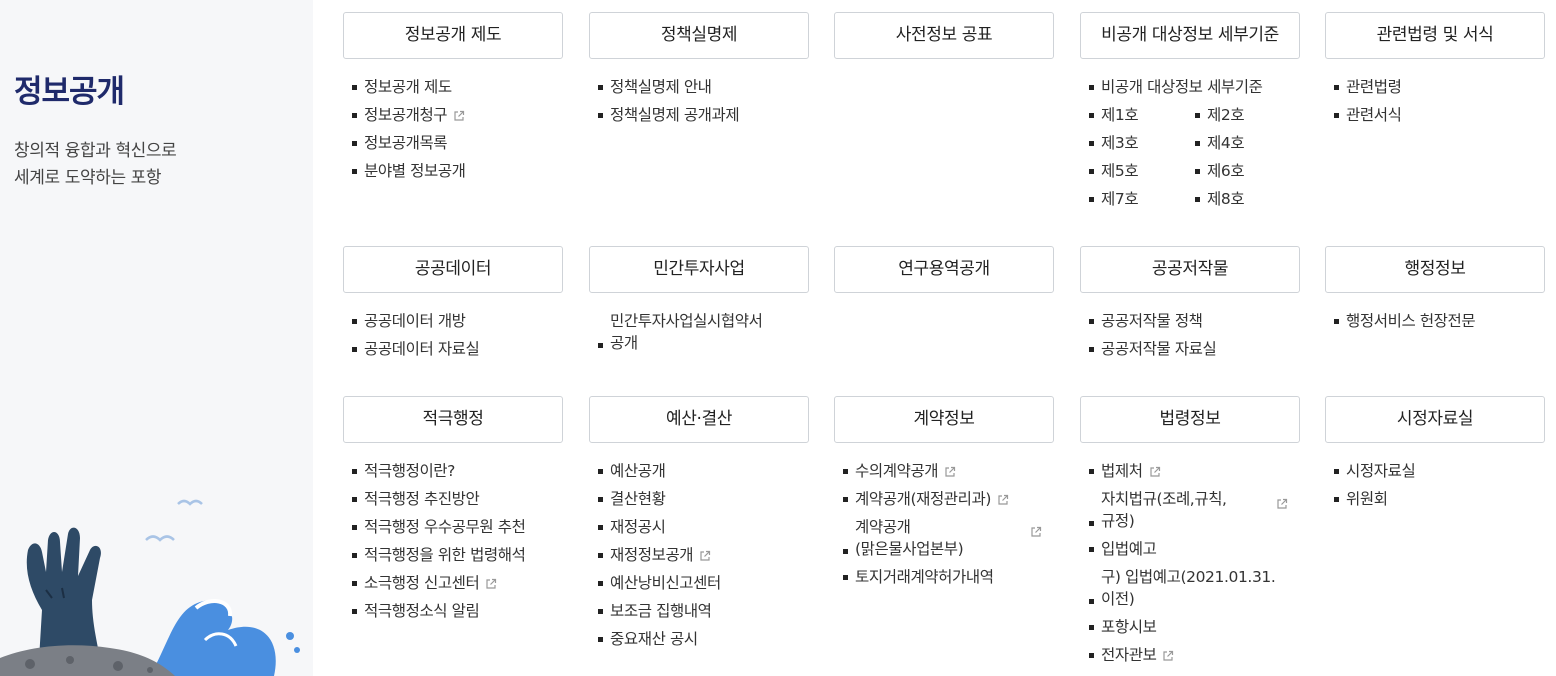  I want to click on link-item-7: 제7호, so click(1142, 199).